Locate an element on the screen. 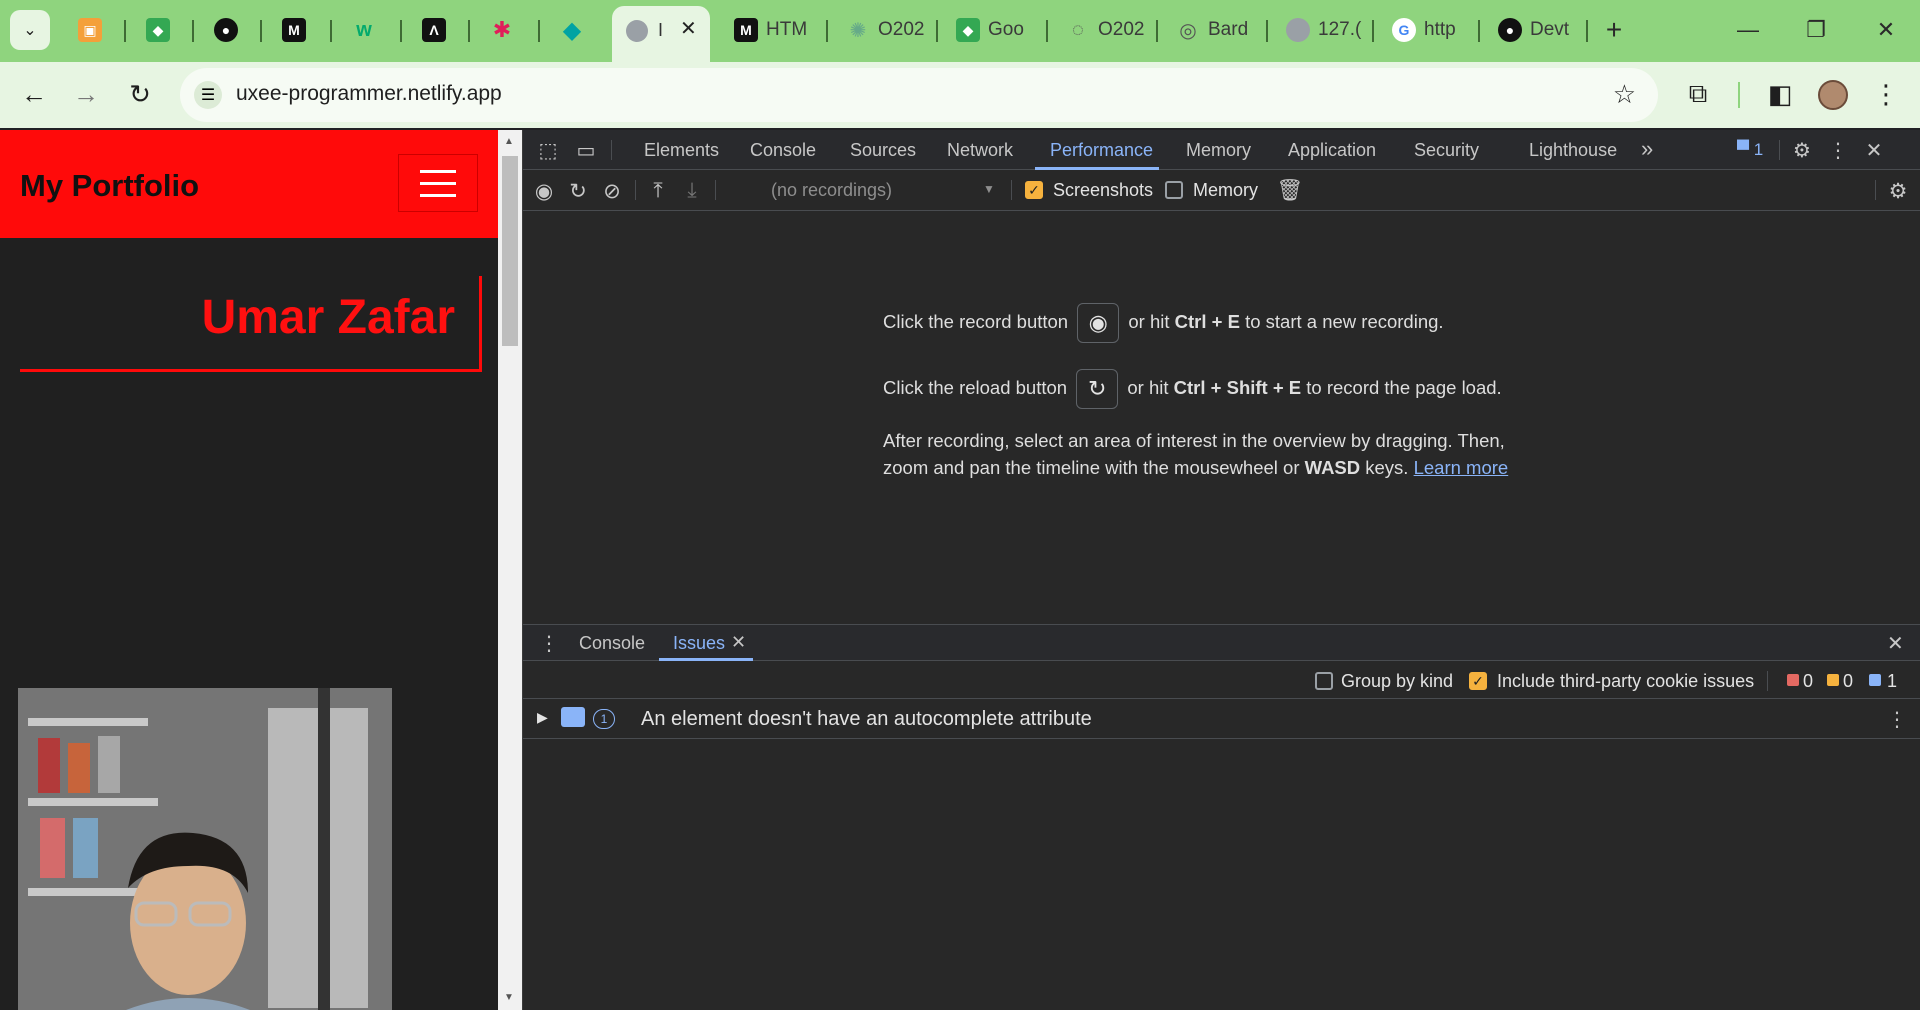 Image resolution: width=1920 pixels, height=1010 pixels. tab-google-maps: ◆ Goo is located at coordinates (991, 30).